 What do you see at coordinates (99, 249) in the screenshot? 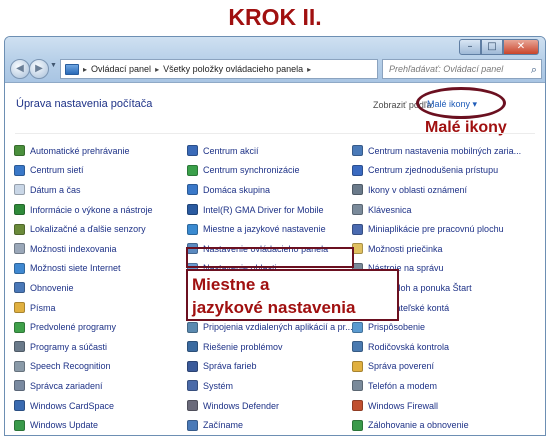
I see `control-panel-item: Možnosti indexovania` at bounding box center [99, 249].